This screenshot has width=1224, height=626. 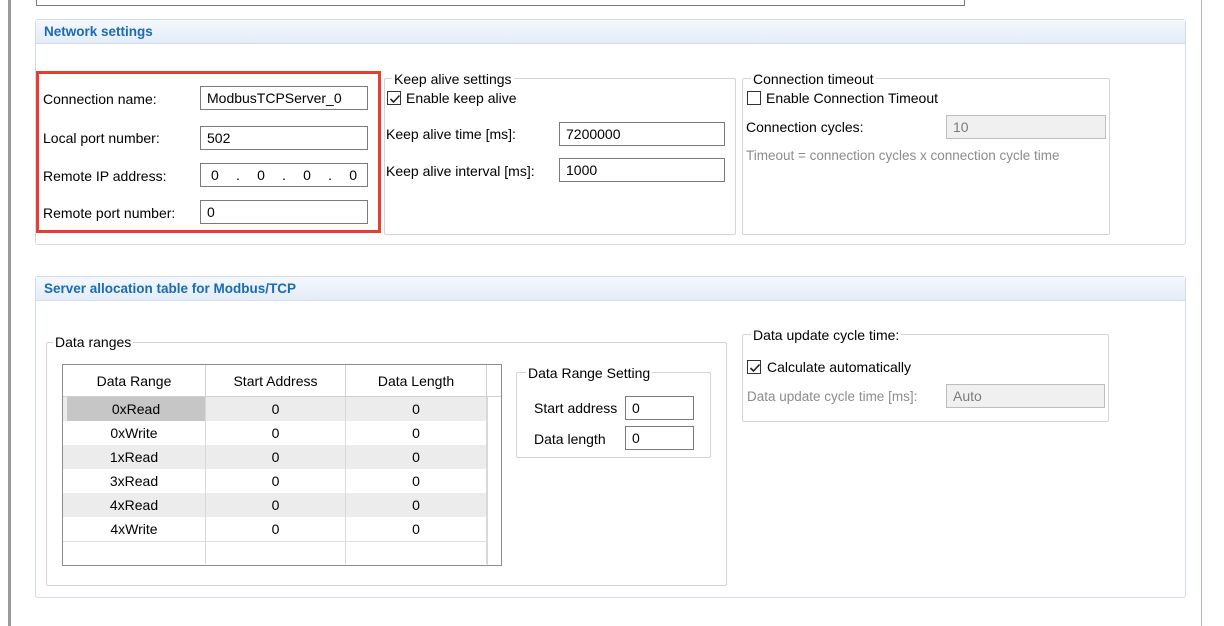 What do you see at coordinates (134, 381) in the screenshot?
I see `column-header-data-range: Data Range` at bounding box center [134, 381].